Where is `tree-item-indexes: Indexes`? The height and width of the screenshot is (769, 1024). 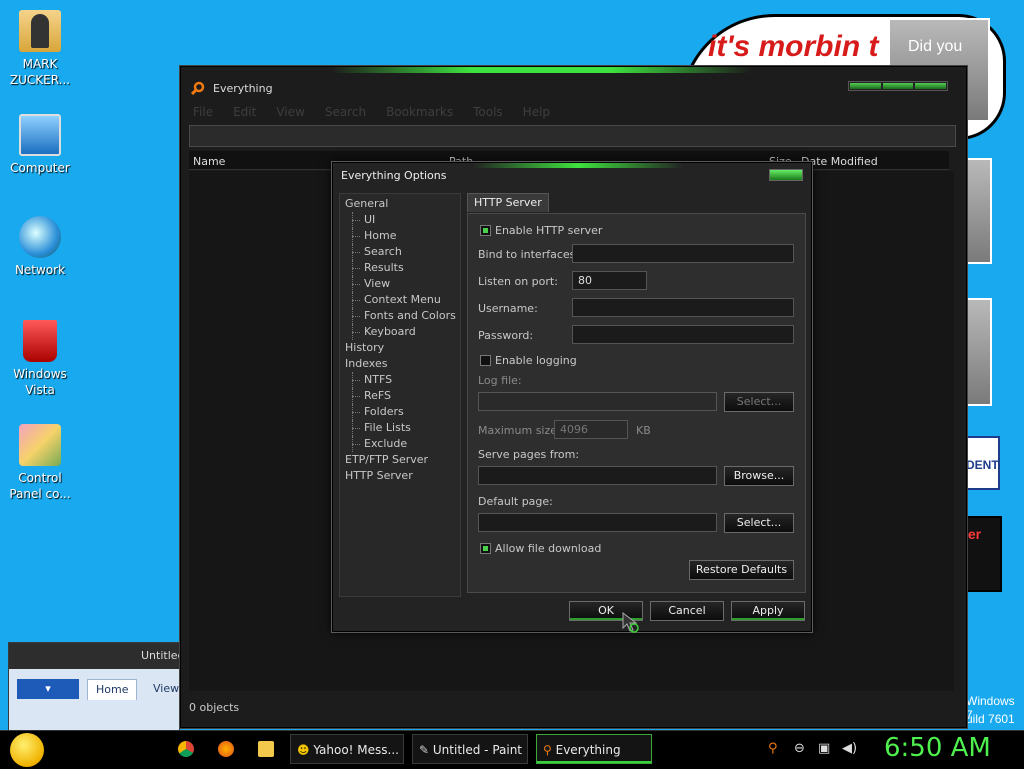 tree-item-indexes: Indexes is located at coordinates (400, 364).